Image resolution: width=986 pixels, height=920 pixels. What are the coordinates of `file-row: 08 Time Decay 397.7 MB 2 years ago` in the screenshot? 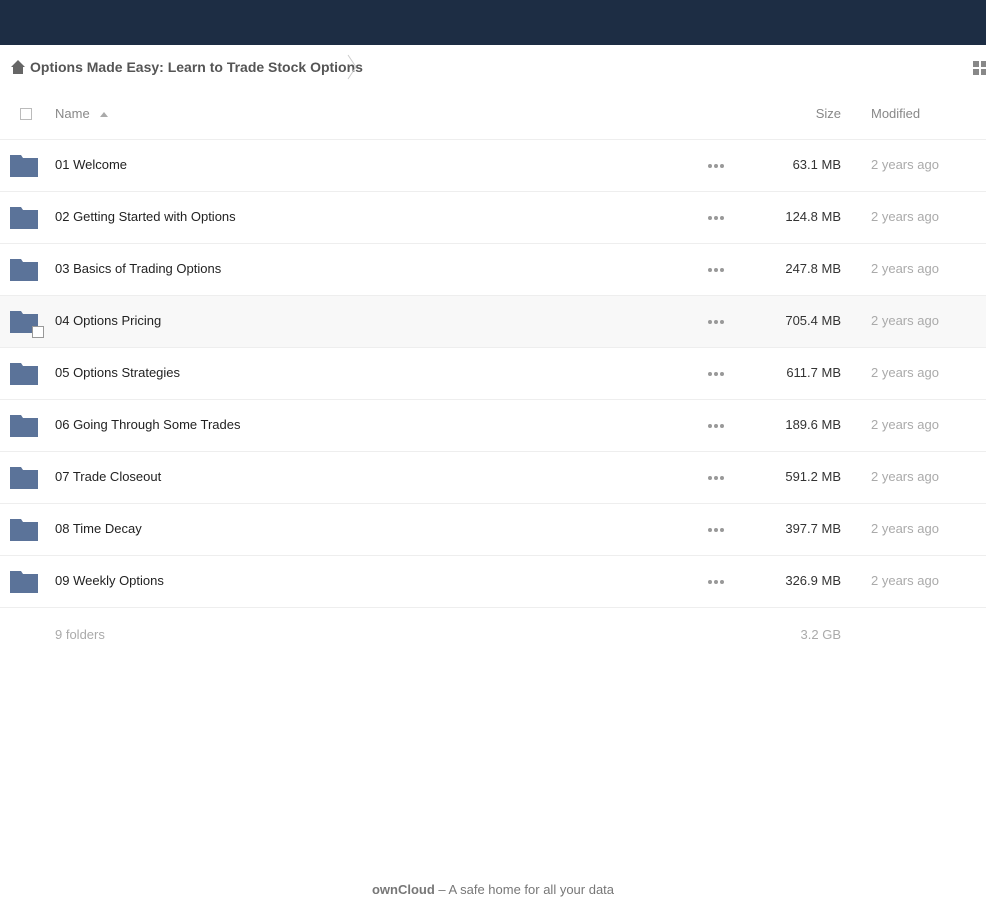 It's located at (493, 530).